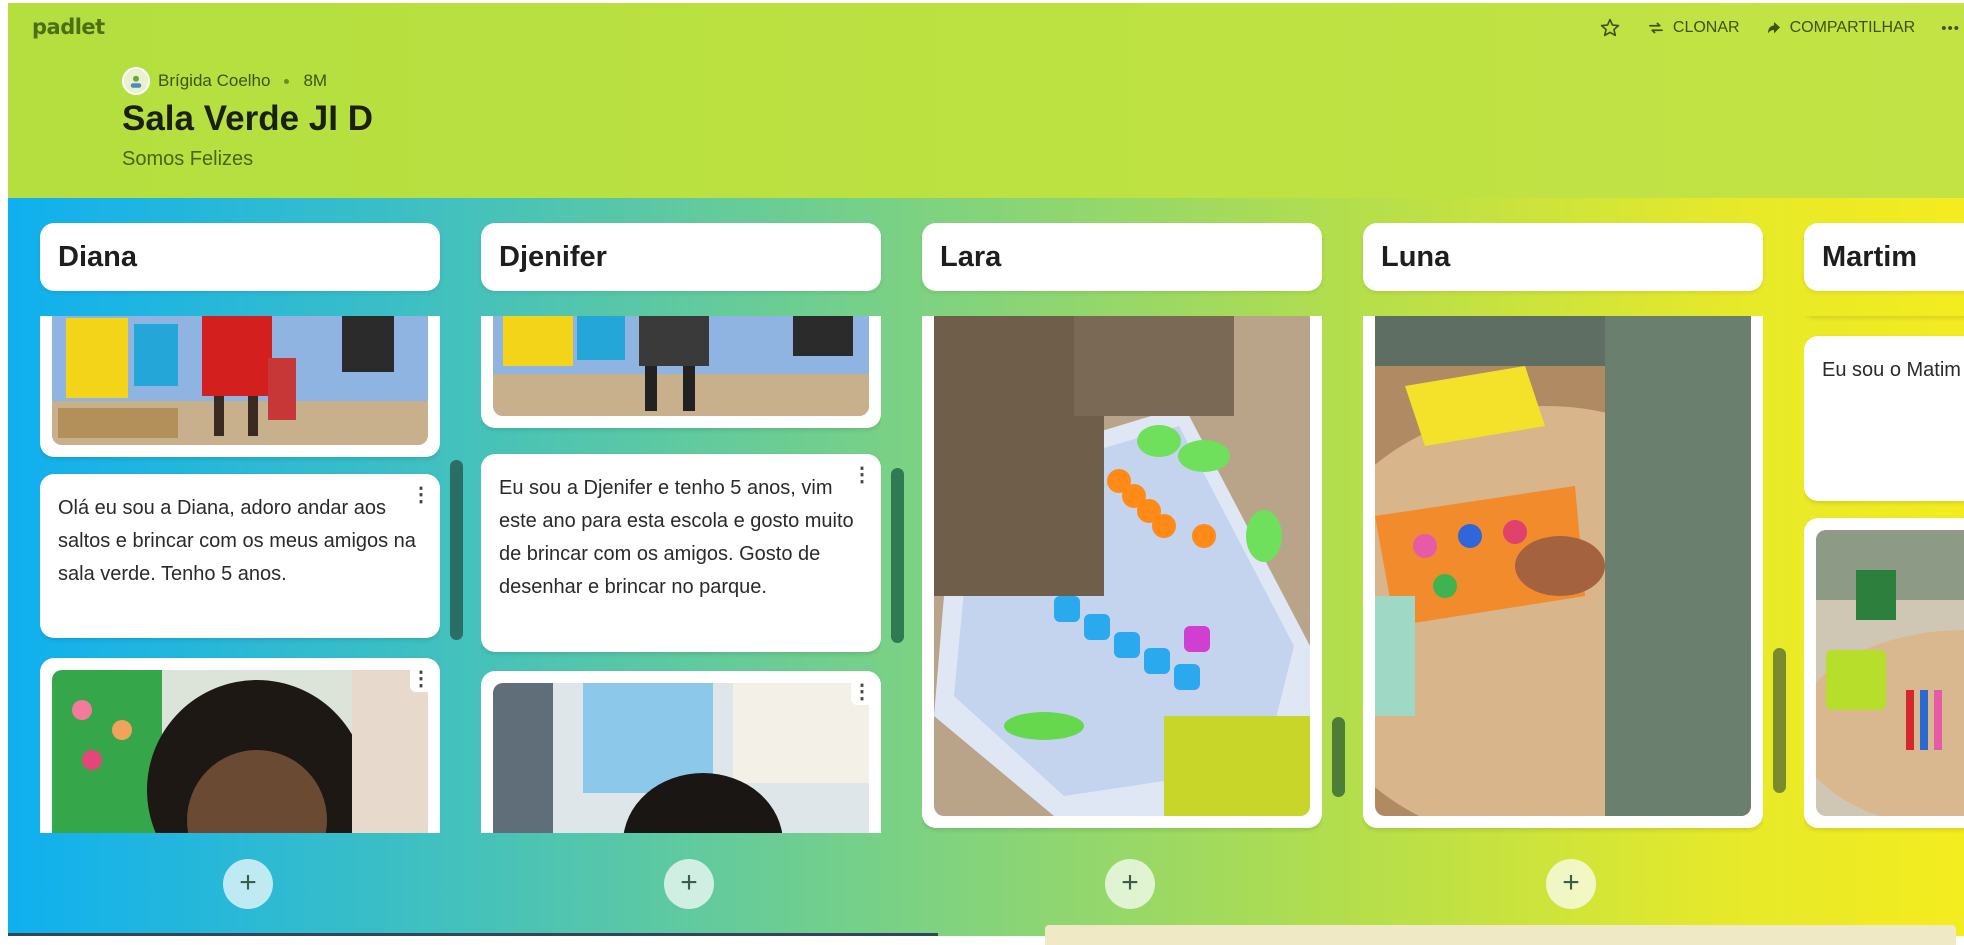 The width and height of the screenshot is (1964, 945). Describe the element at coordinates (287, 81) in the screenshot. I see `separator-dot` at that location.